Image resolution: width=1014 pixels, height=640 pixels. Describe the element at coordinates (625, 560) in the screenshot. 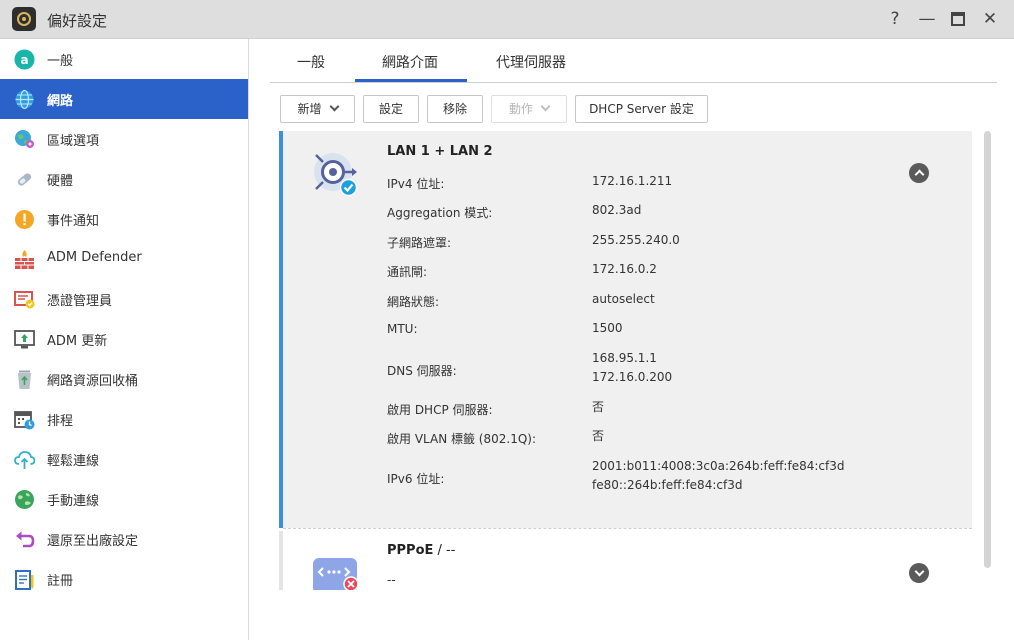

I see `interface-item-pppoe: PPPoE / -- --` at that location.